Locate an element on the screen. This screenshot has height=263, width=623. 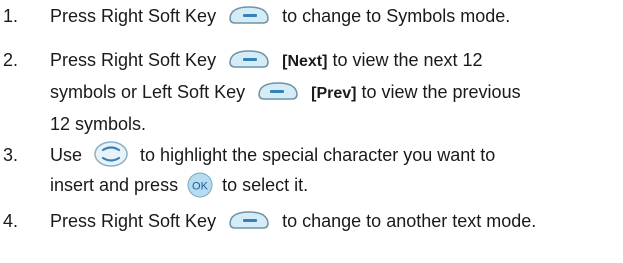
ok-key-label: OK is located at coordinates (200, 186).